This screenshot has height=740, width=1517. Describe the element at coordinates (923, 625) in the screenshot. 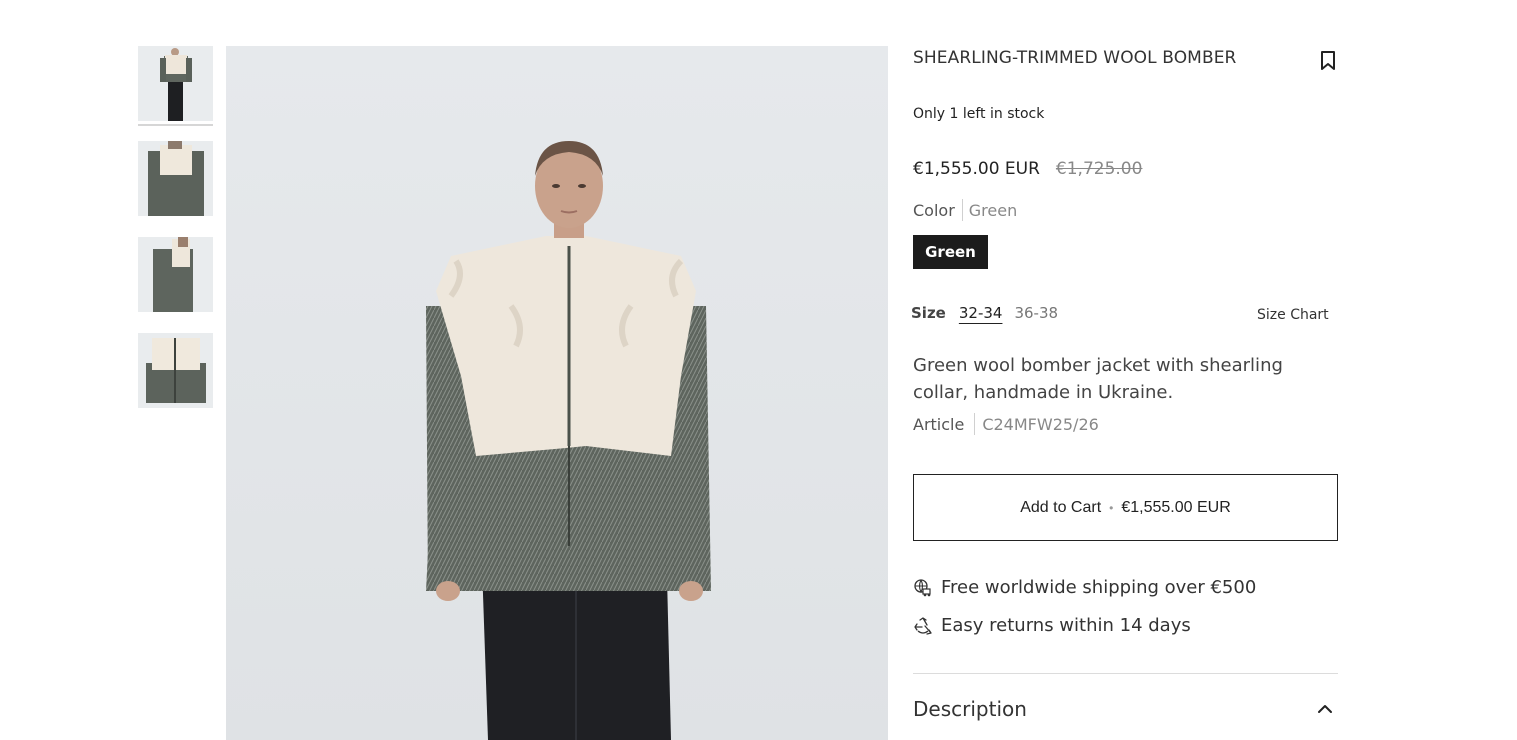

I see `recycle-icon` at that location.